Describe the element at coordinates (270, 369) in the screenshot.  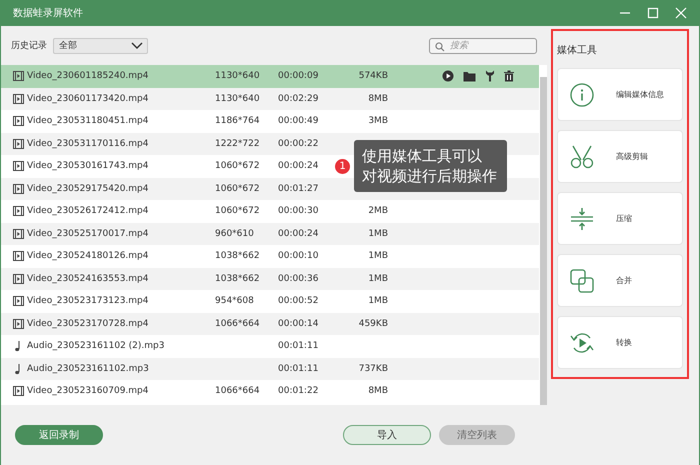
I see `file-row: Audio_230523161102.mp3 00:01:11 737KB` at that location.